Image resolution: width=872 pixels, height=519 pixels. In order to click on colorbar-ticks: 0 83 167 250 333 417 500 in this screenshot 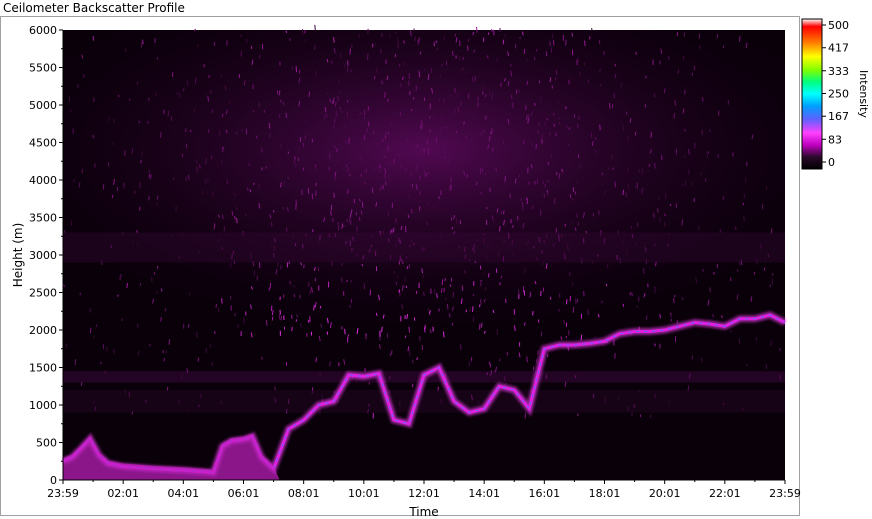, I will do `click(835, 94)`.